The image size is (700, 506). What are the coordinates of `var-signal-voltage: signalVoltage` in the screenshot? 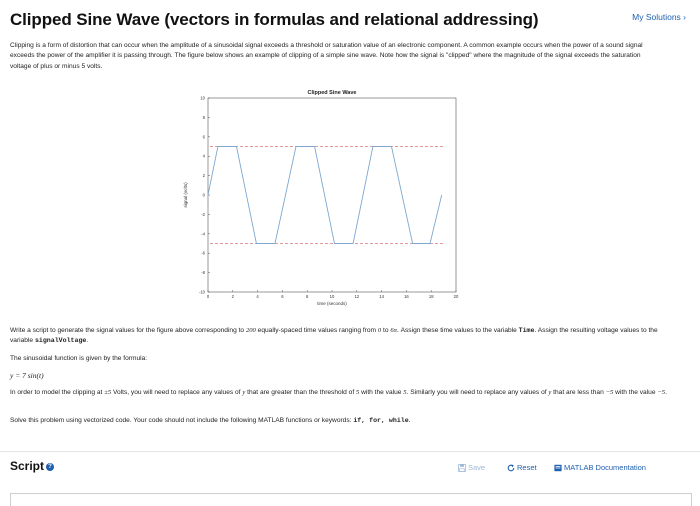 It's located at (60, 341).